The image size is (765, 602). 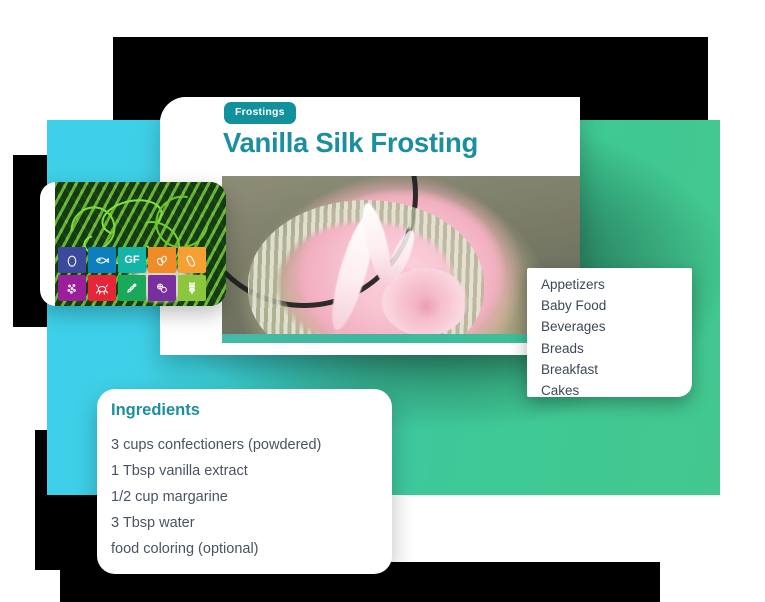 I want to click on fish-icon, so click(x=102, y=260).